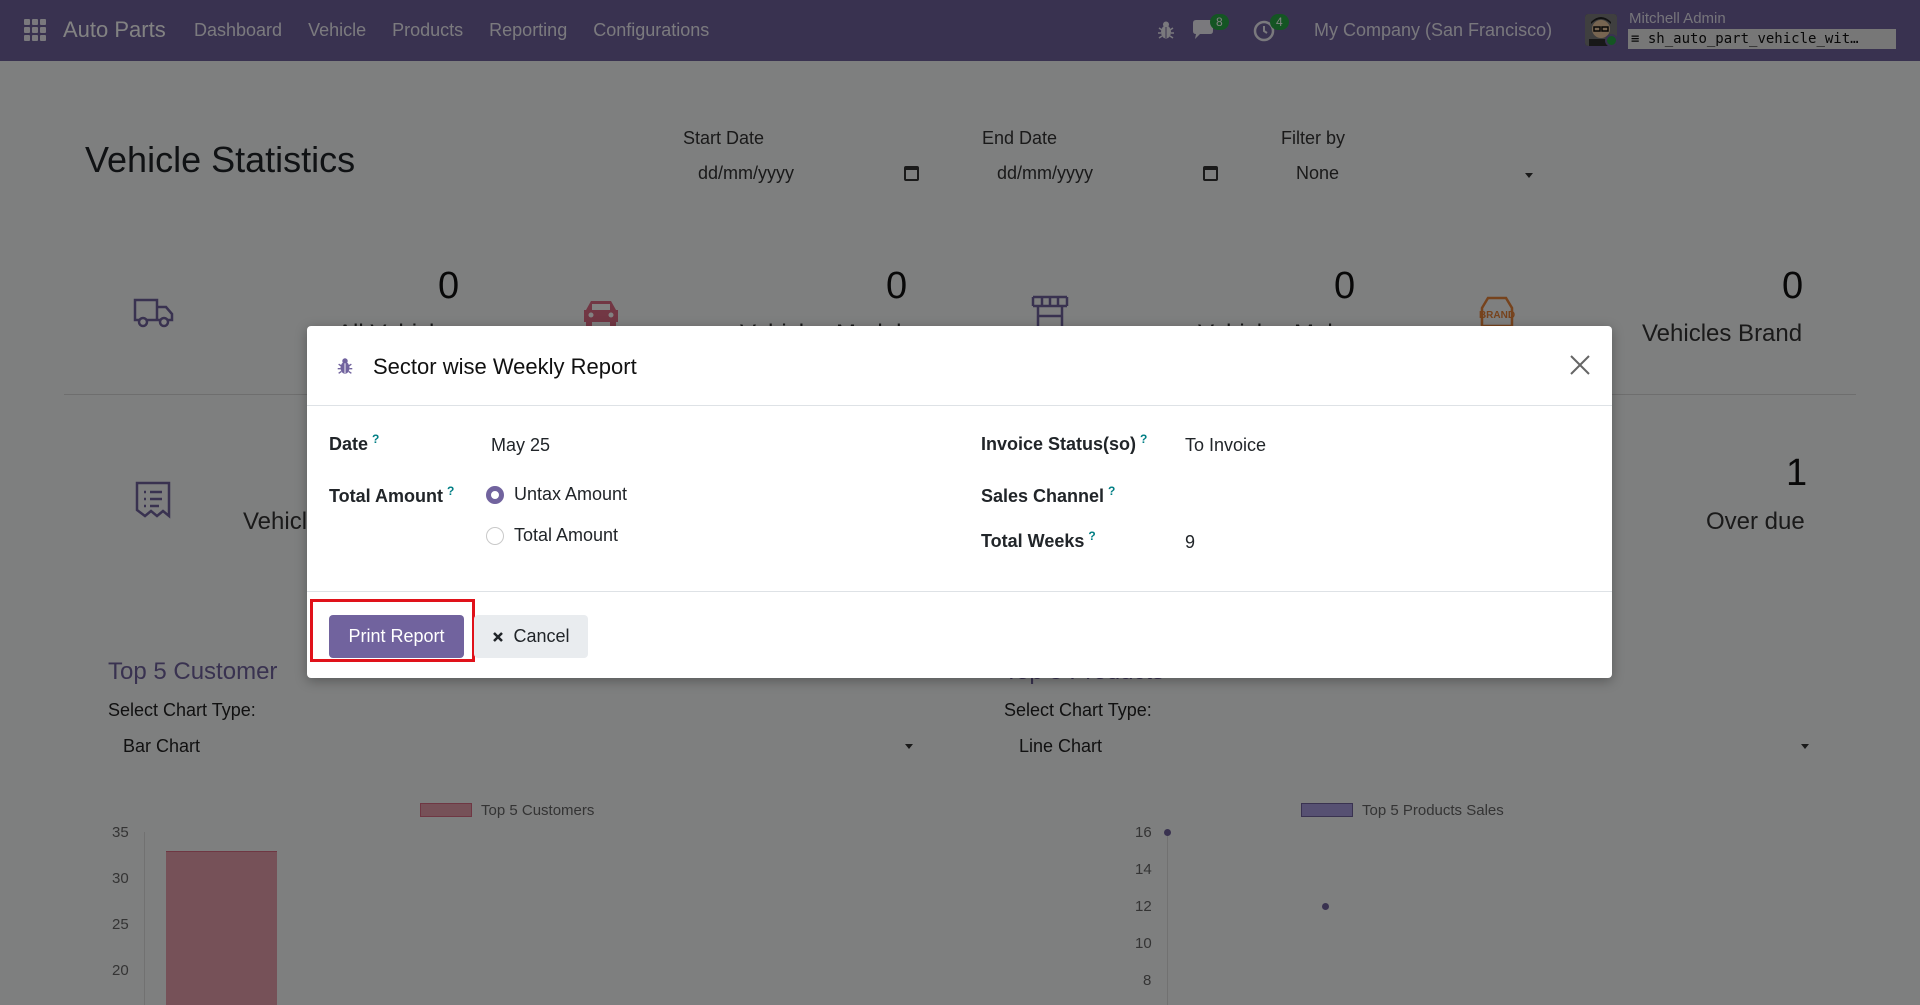  Describe the element at coordinates (349, 444) in the screenshot. I see `date-label-text: Date` at that location.